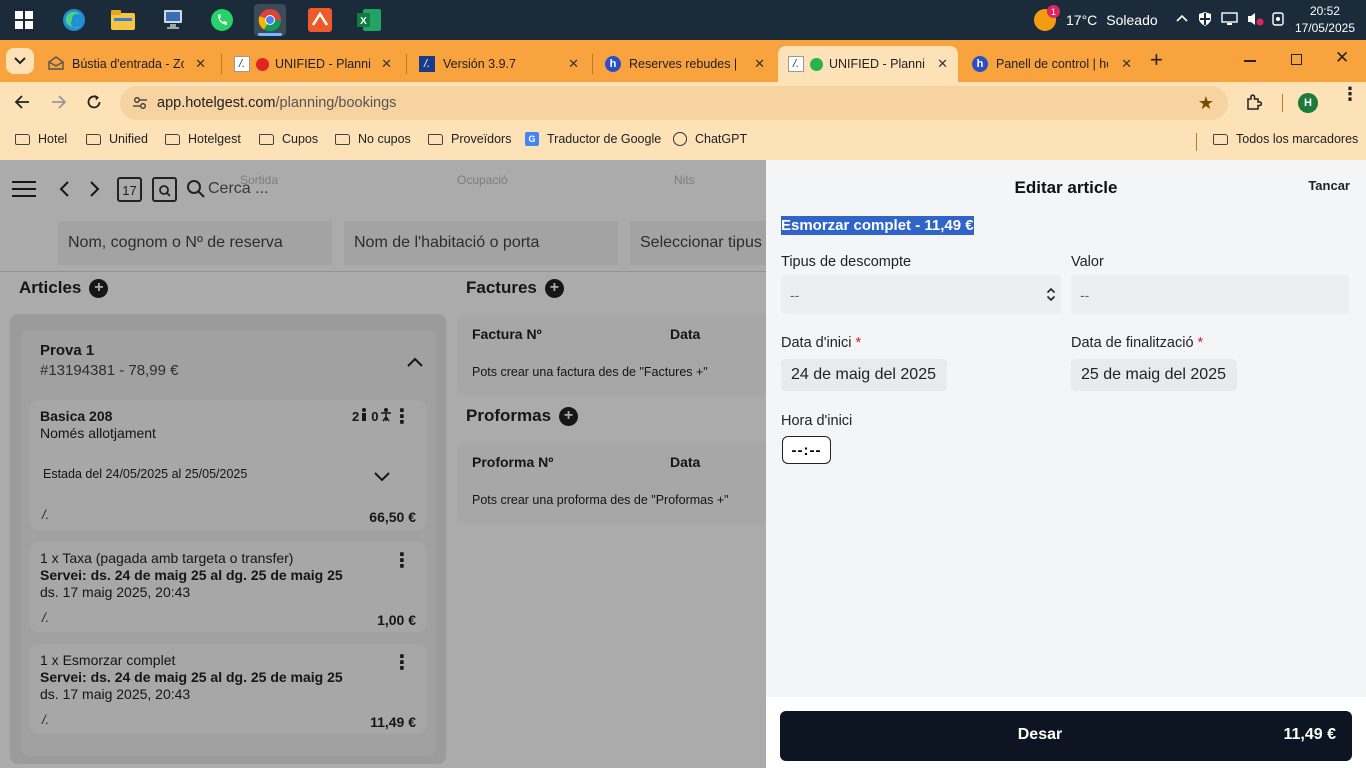 This screenshot has height=768, width=1366. Describe the element at coordinates (796, 64) in the screenshot. I see `unified-favicon-icon: /.` at that location.